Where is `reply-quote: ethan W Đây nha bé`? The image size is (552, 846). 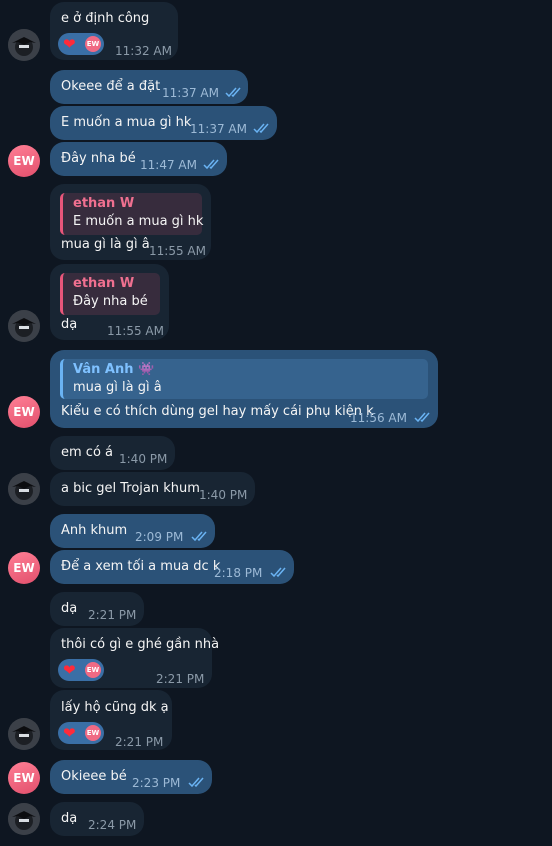 reply-quote: ethan W Đây nha bé is located at coordinates (110, 294).